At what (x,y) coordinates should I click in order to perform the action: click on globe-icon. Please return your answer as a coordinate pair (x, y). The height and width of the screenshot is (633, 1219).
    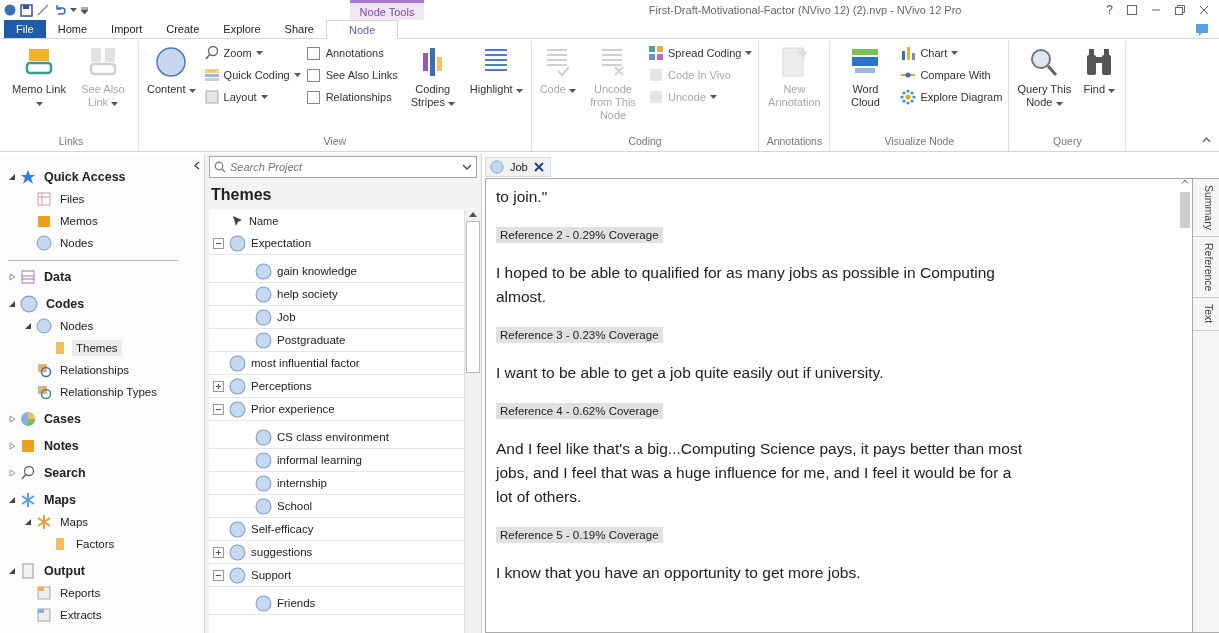
    Looking at the image, I should click on (10, 10).